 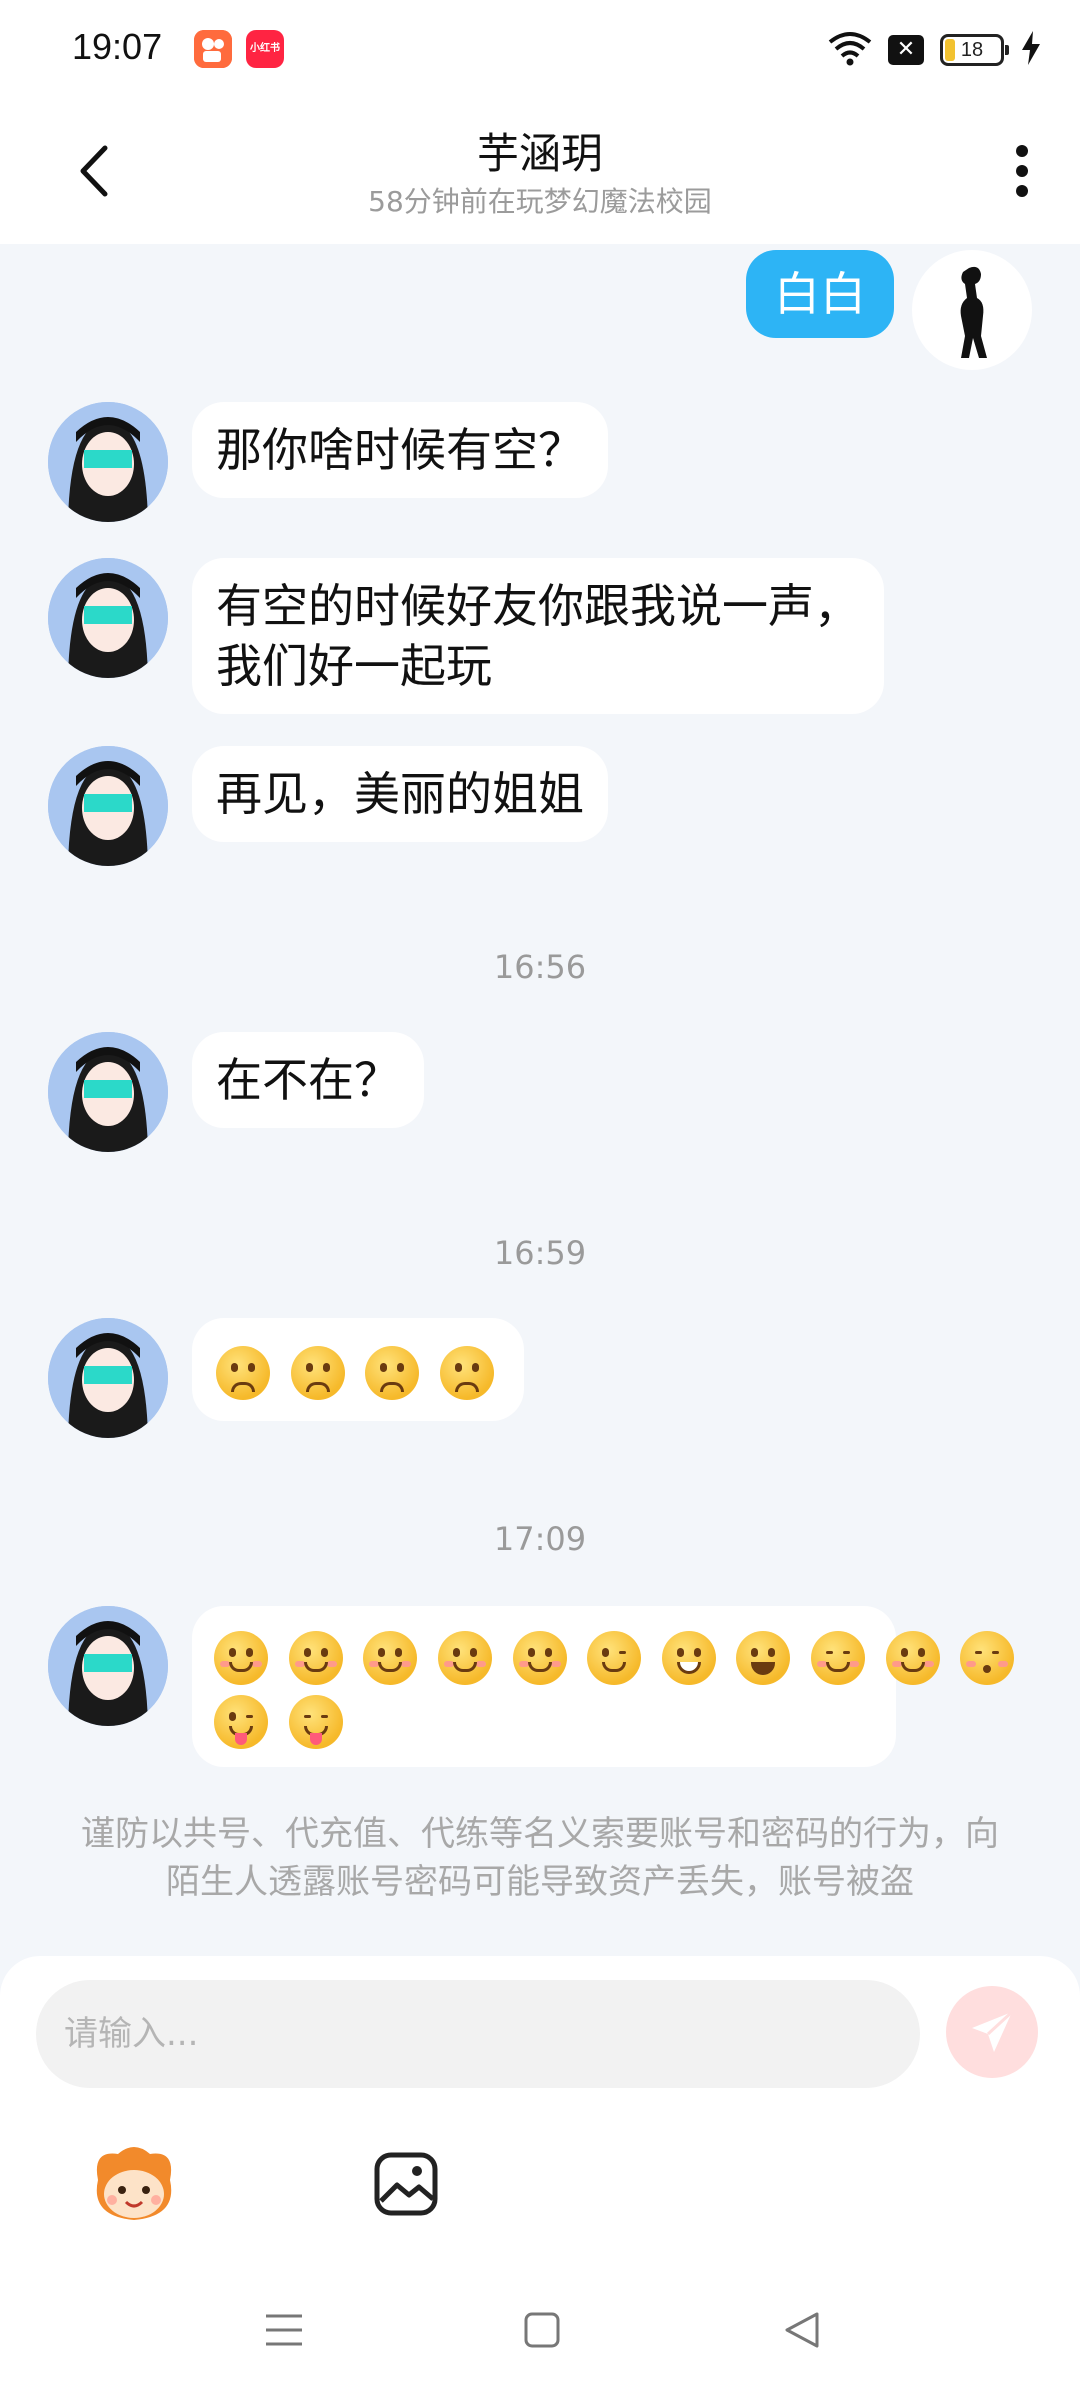 What do you see at coordinates (820, 294) in the screenshot?
I see `my-message-bubble: 白白` at bounding box center [820, 294].